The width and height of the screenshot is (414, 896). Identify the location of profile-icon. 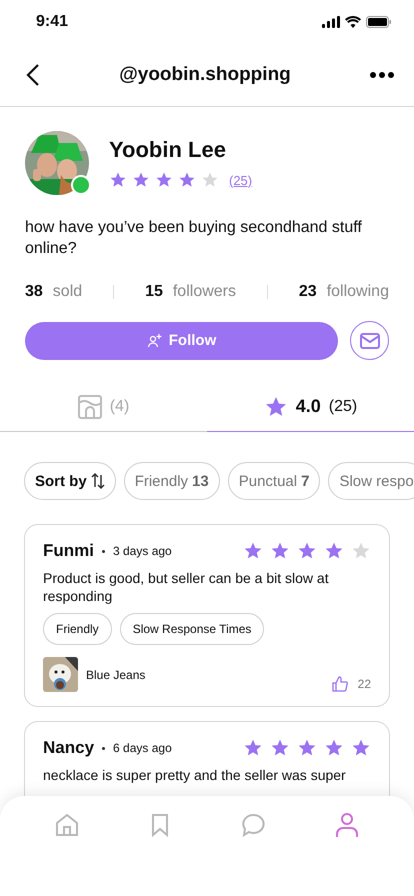
(347, 825).